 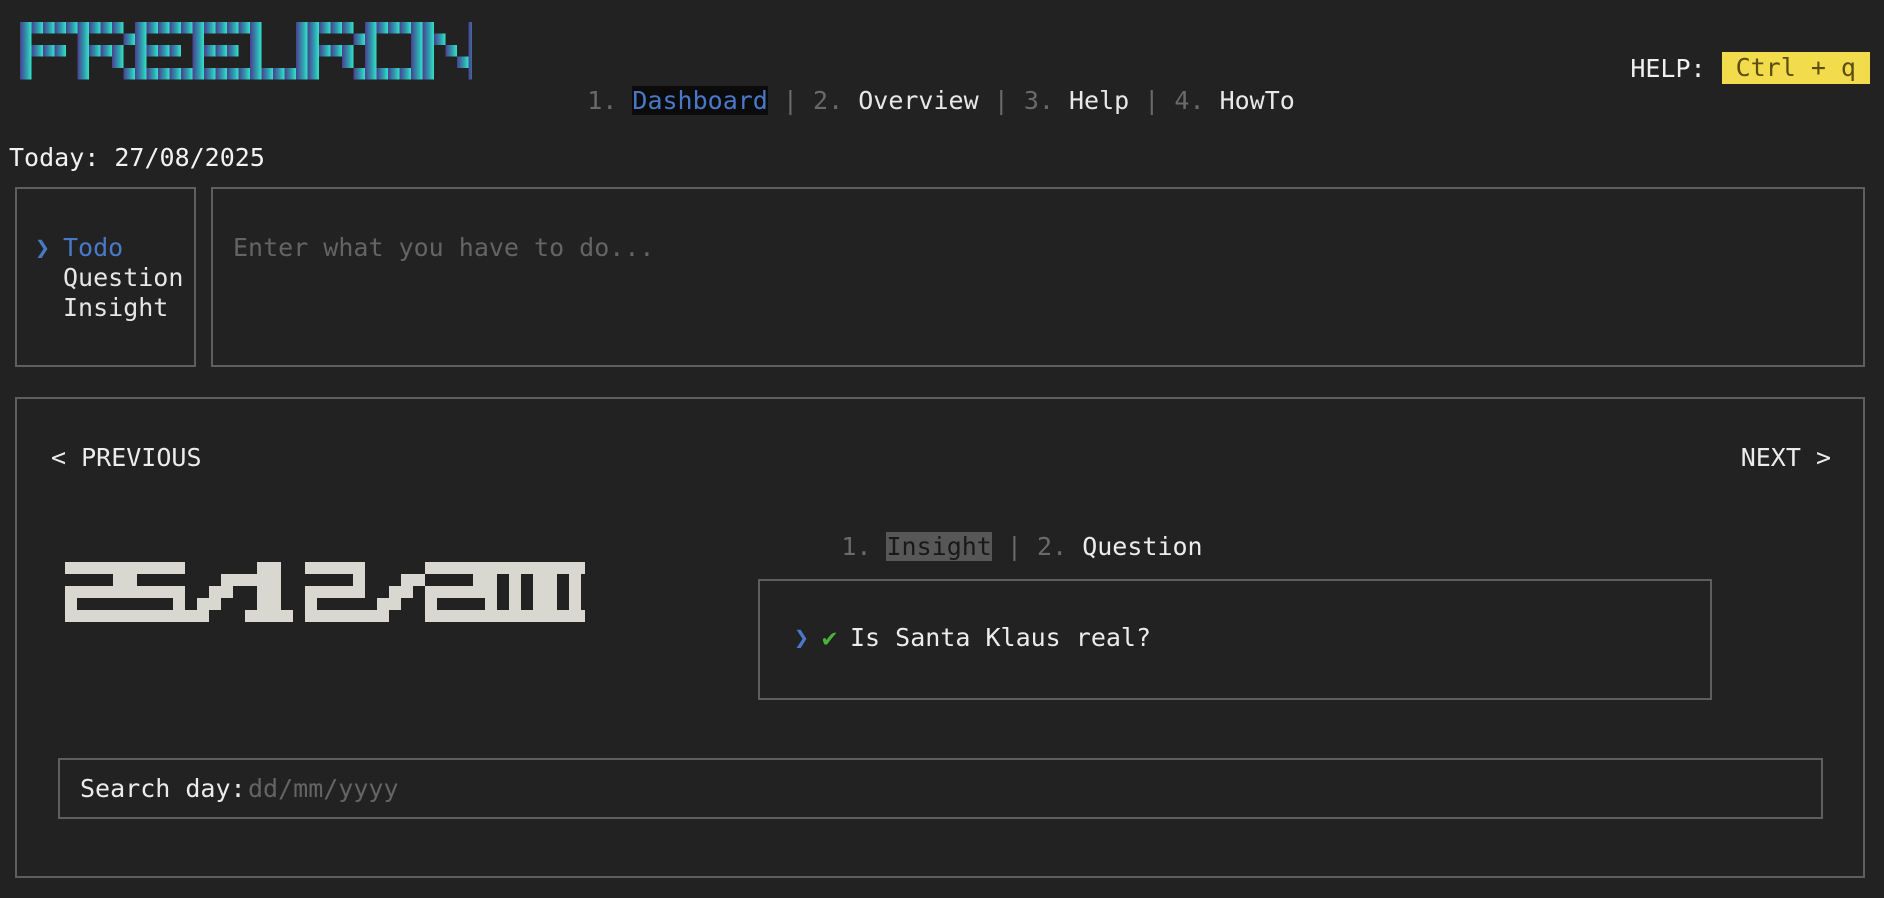 I want to click on nav-tab-overview: Overview, so click(x=918, y=100).